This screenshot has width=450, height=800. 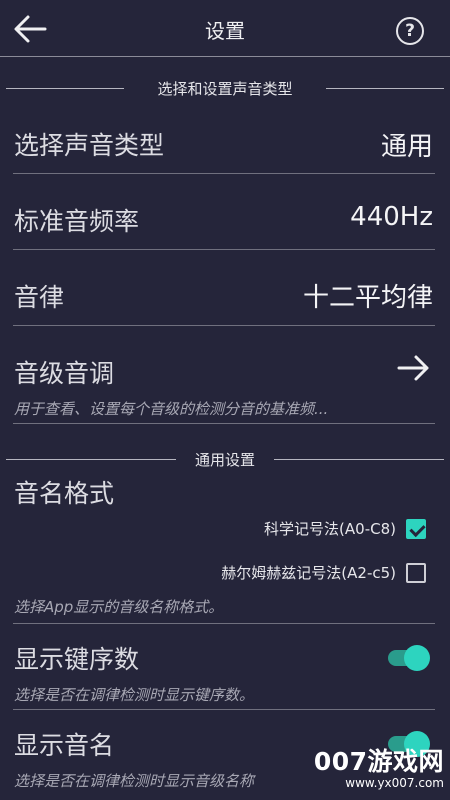 What do you see at coordinates (64, 493) in the screenshot?
I see `note-format-label: 音名格式` at bounding box center [64, 493].